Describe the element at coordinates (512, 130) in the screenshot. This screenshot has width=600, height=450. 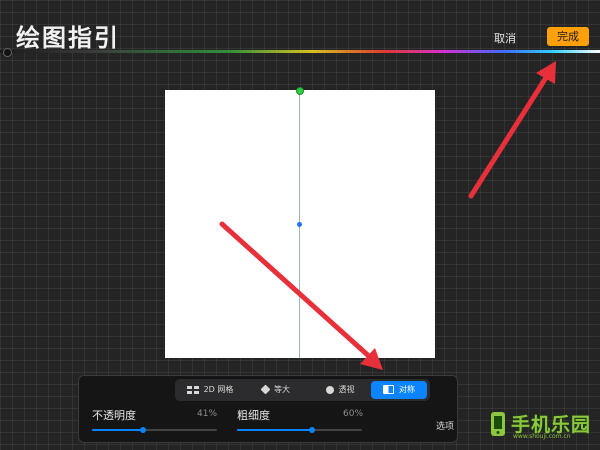
I see `arrow-to-done-button` at that location.